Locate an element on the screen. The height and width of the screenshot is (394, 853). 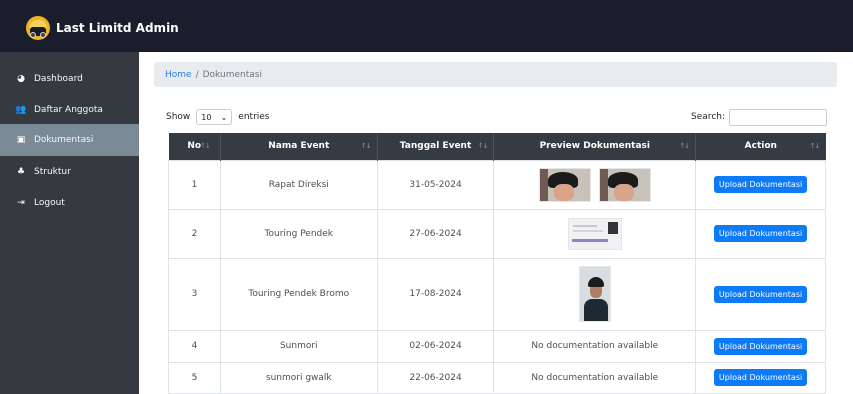
sidebar-item-struktur: ♣ Struktur is located at coordinates (69, 172).